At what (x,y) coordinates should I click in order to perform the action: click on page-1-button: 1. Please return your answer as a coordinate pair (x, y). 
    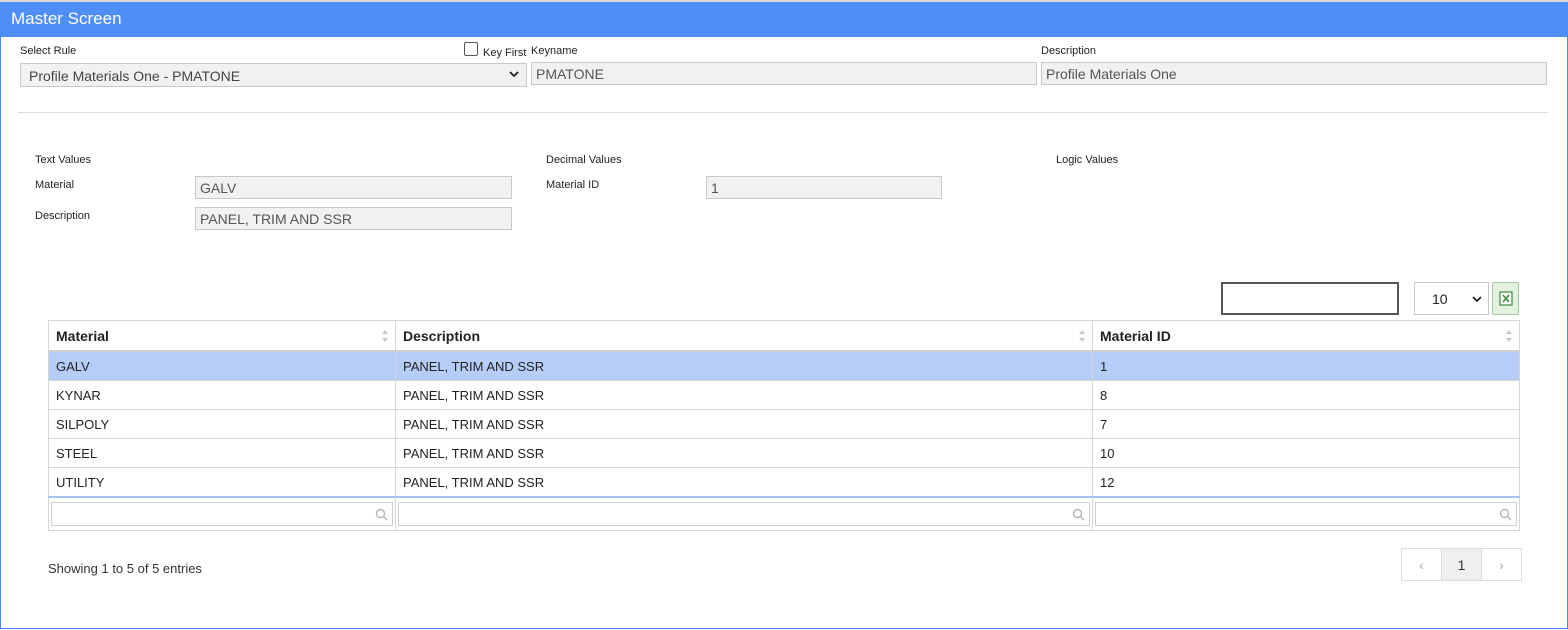
    Looking at the image, I should click on (1461, 564).